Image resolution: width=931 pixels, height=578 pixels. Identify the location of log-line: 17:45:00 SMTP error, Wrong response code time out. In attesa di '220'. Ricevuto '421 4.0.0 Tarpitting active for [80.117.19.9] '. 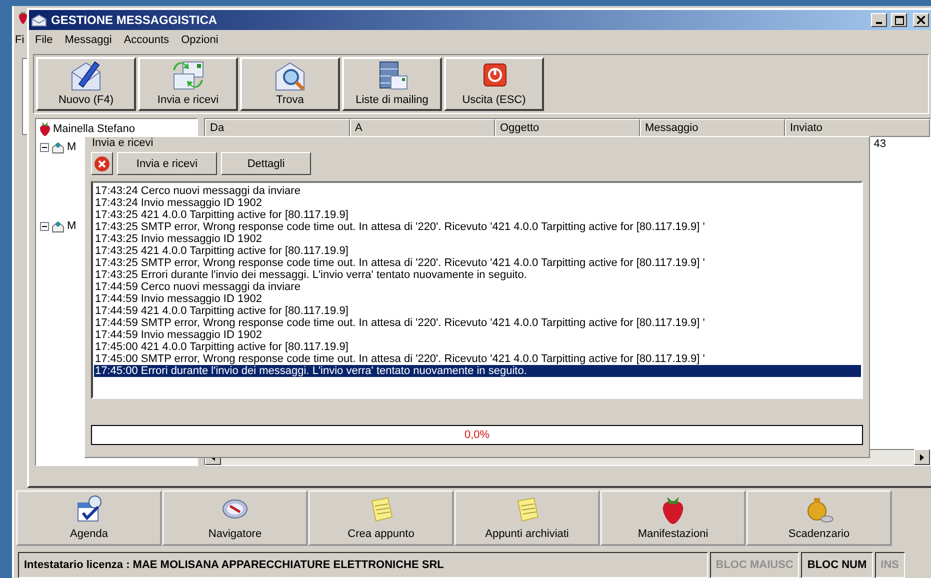
(477, 359).